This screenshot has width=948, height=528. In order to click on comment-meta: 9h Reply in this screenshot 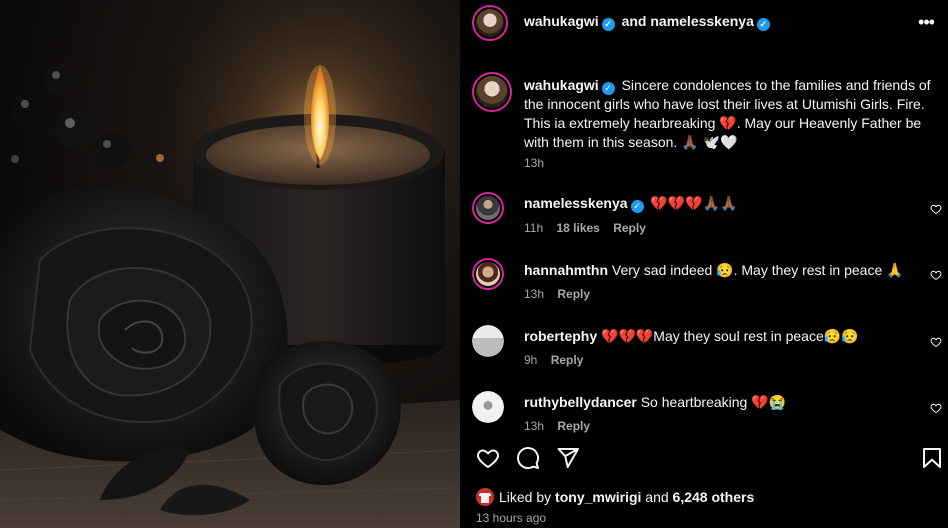, I will do `click(558, 360)`.